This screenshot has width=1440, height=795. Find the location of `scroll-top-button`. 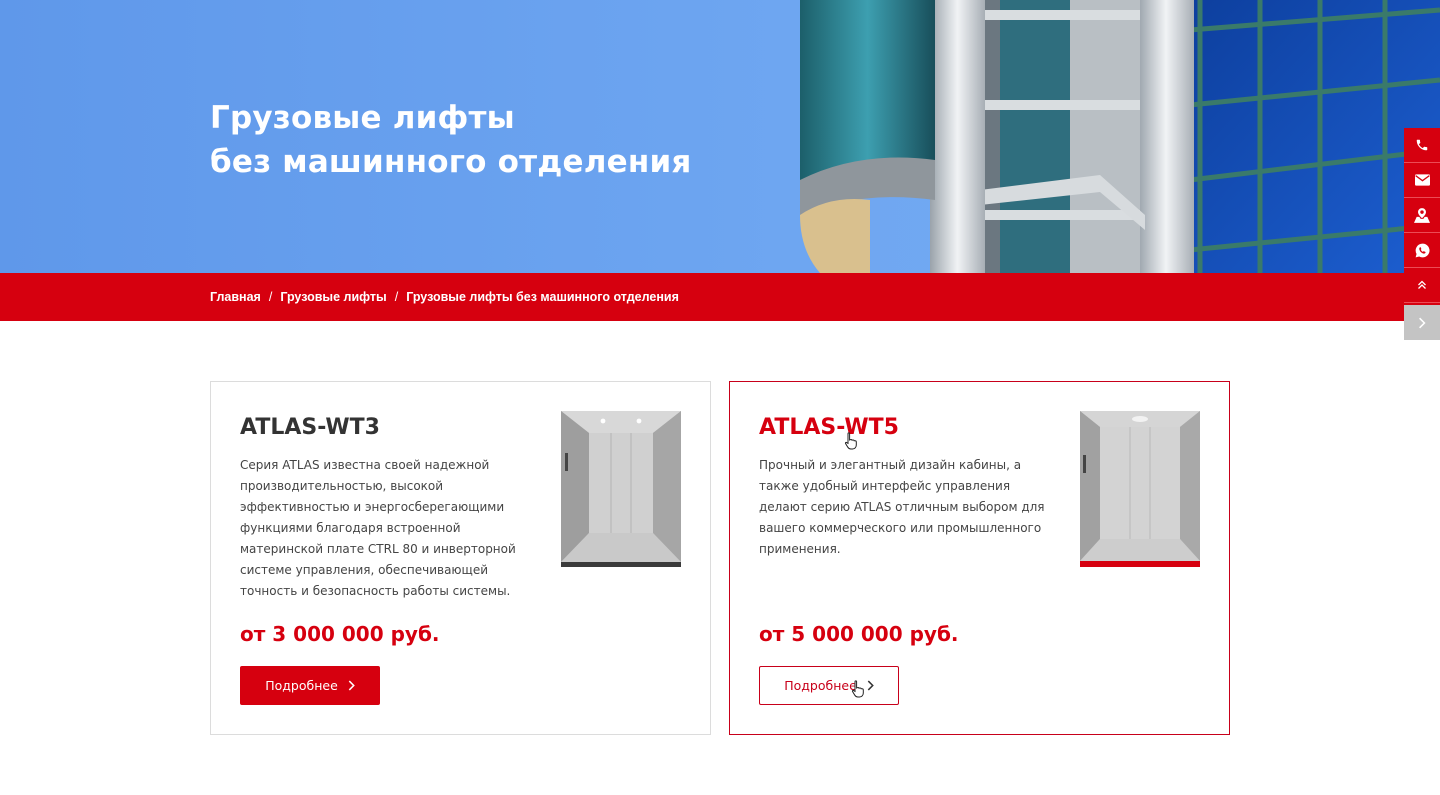

scroll-top-button is located at coordinates (1422, 285).